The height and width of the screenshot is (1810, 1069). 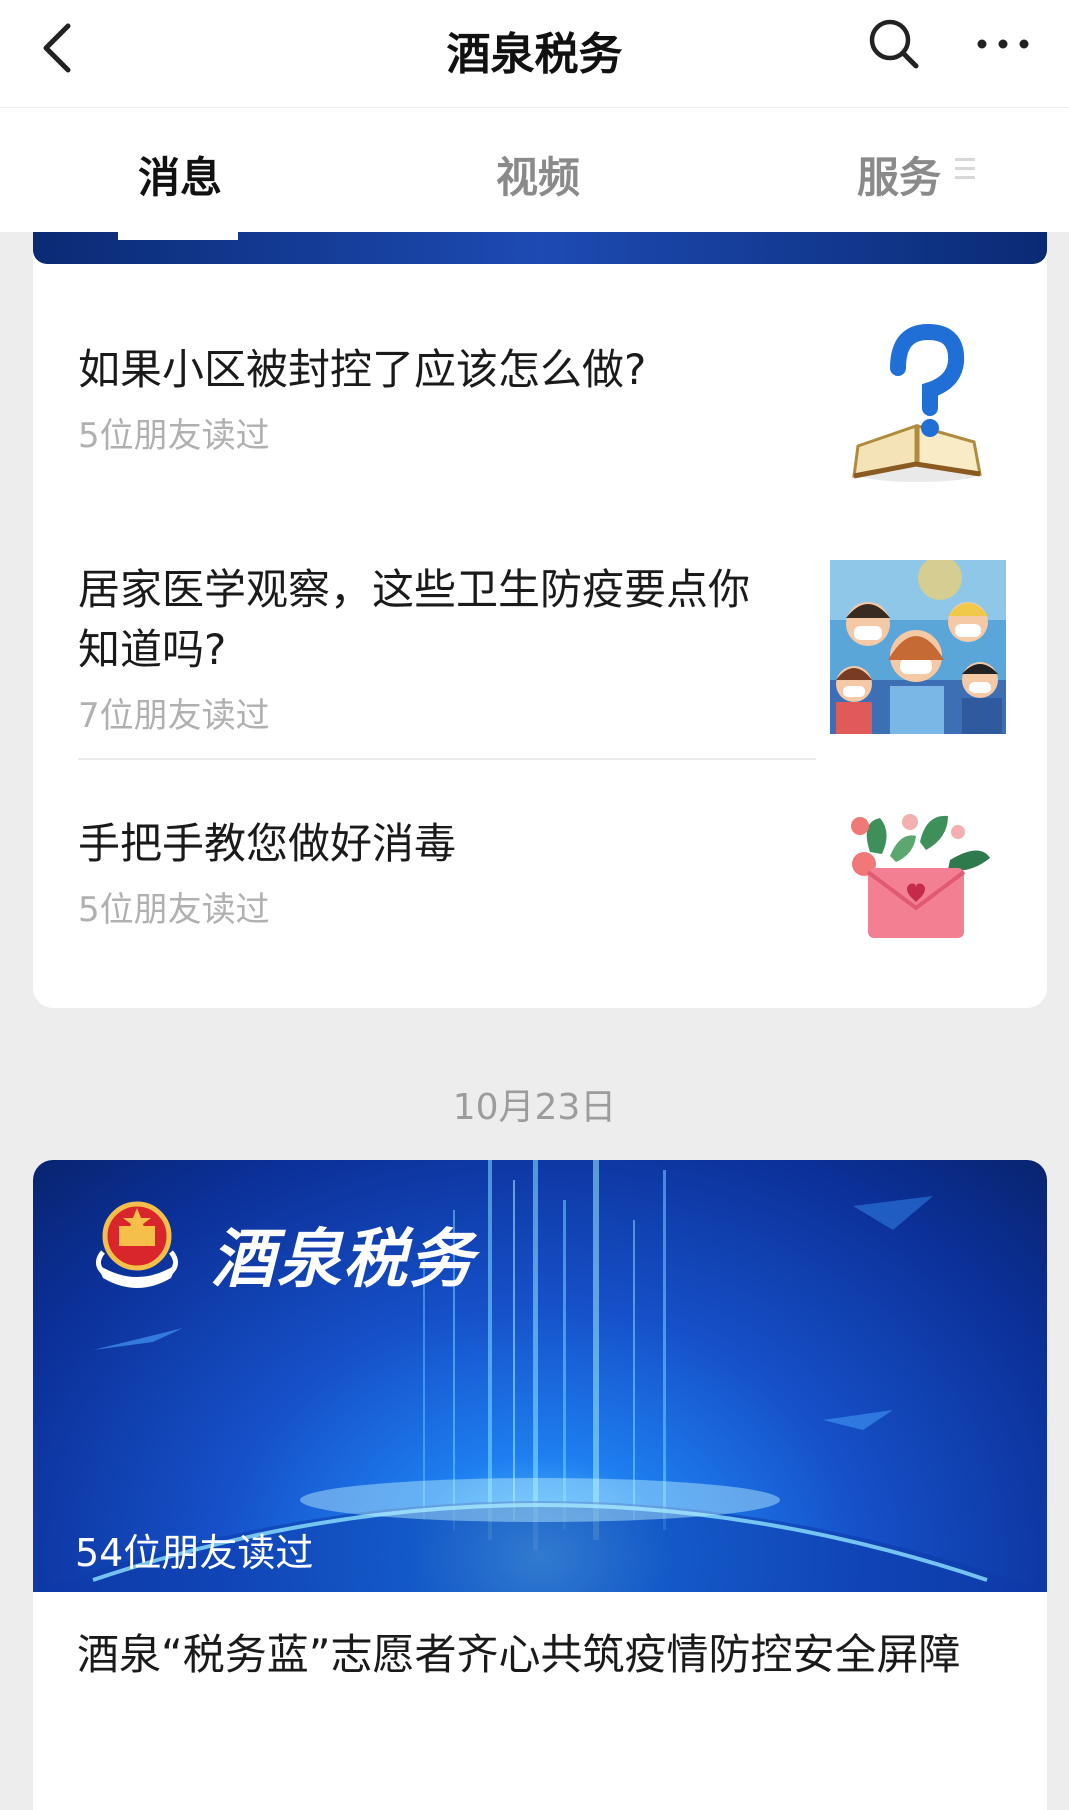 What do you see at coordinates (362, 369) in the screenshot?
I see `article-title: 如果小区被封控了应该怎么做?` at bounding box center [362, 369].